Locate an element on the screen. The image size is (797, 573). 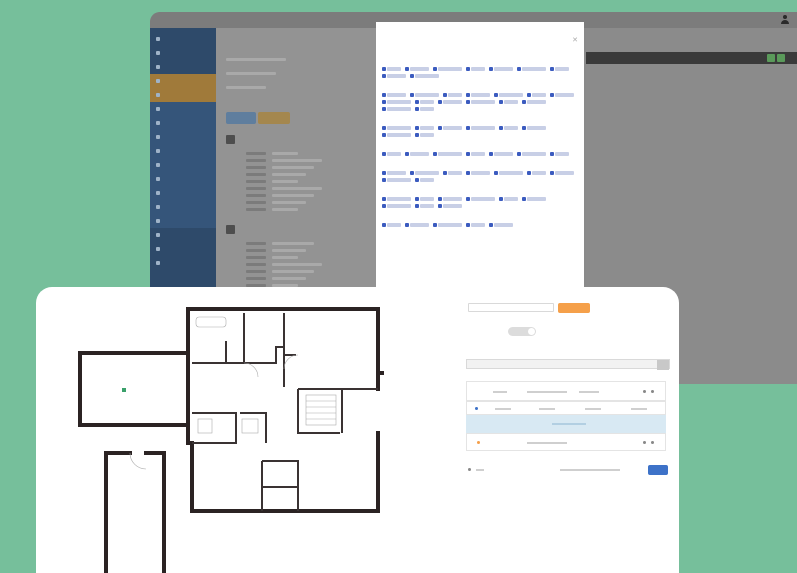
chevron-down-icon is located at coordinates (663, 365).